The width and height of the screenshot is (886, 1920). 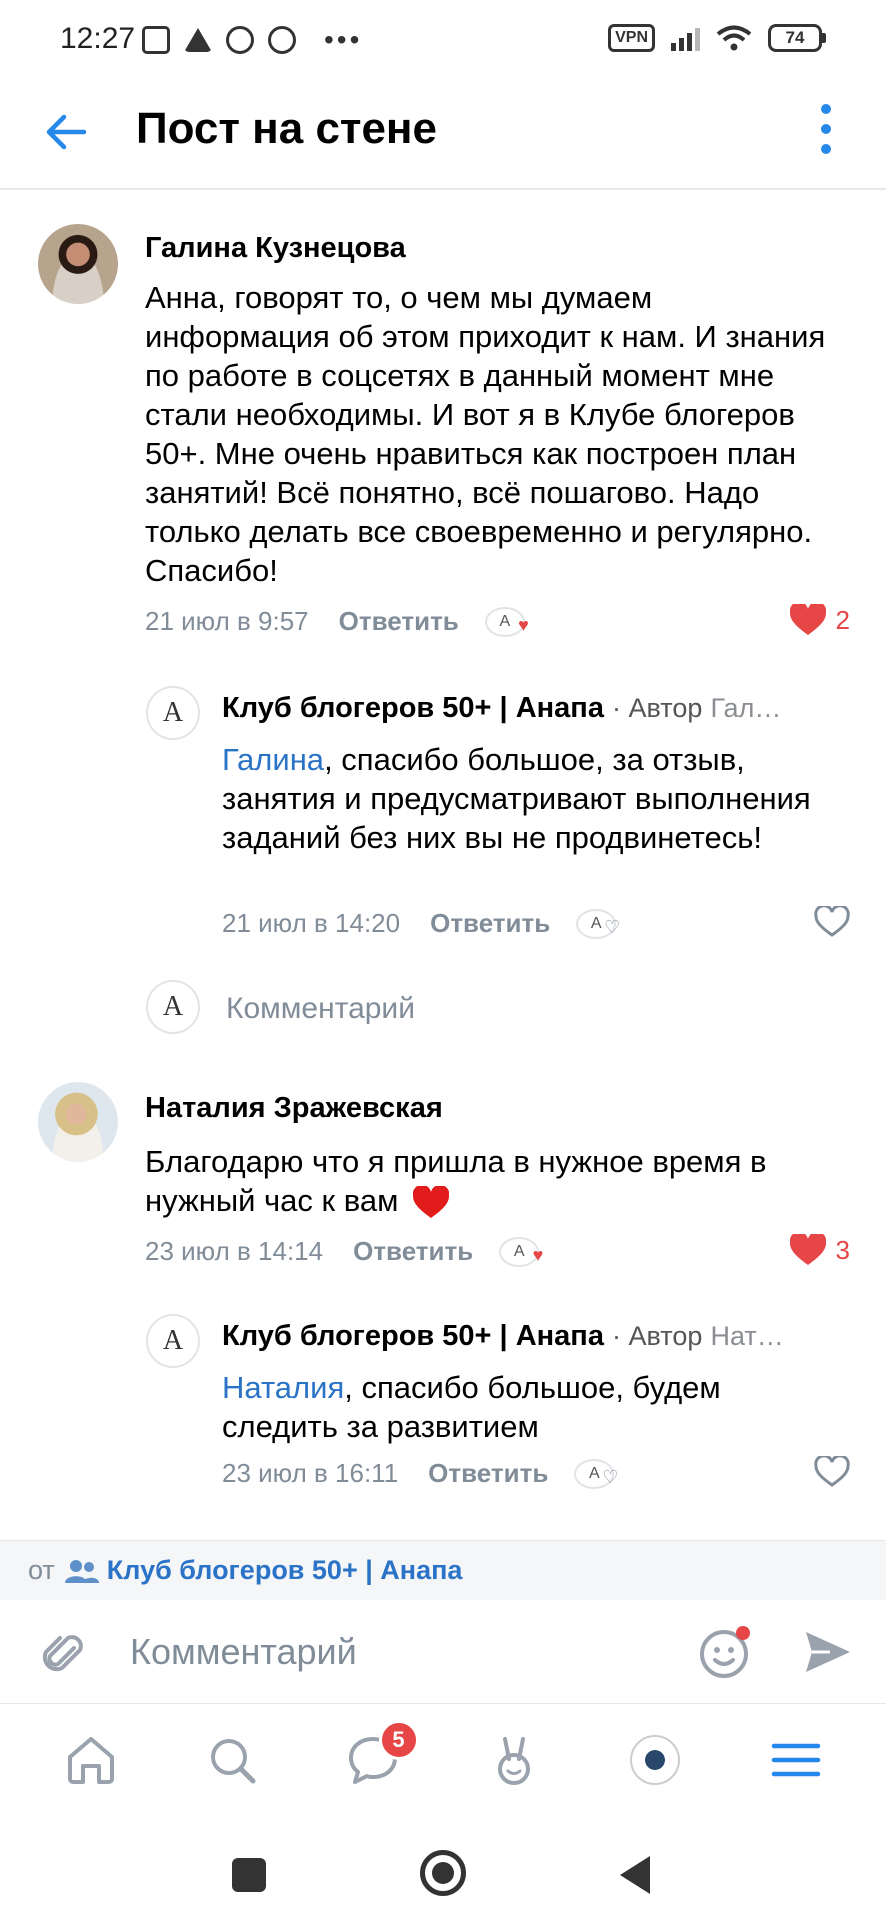 I want to click on more-notifications-icon: •••, so click(x=343, y=39).